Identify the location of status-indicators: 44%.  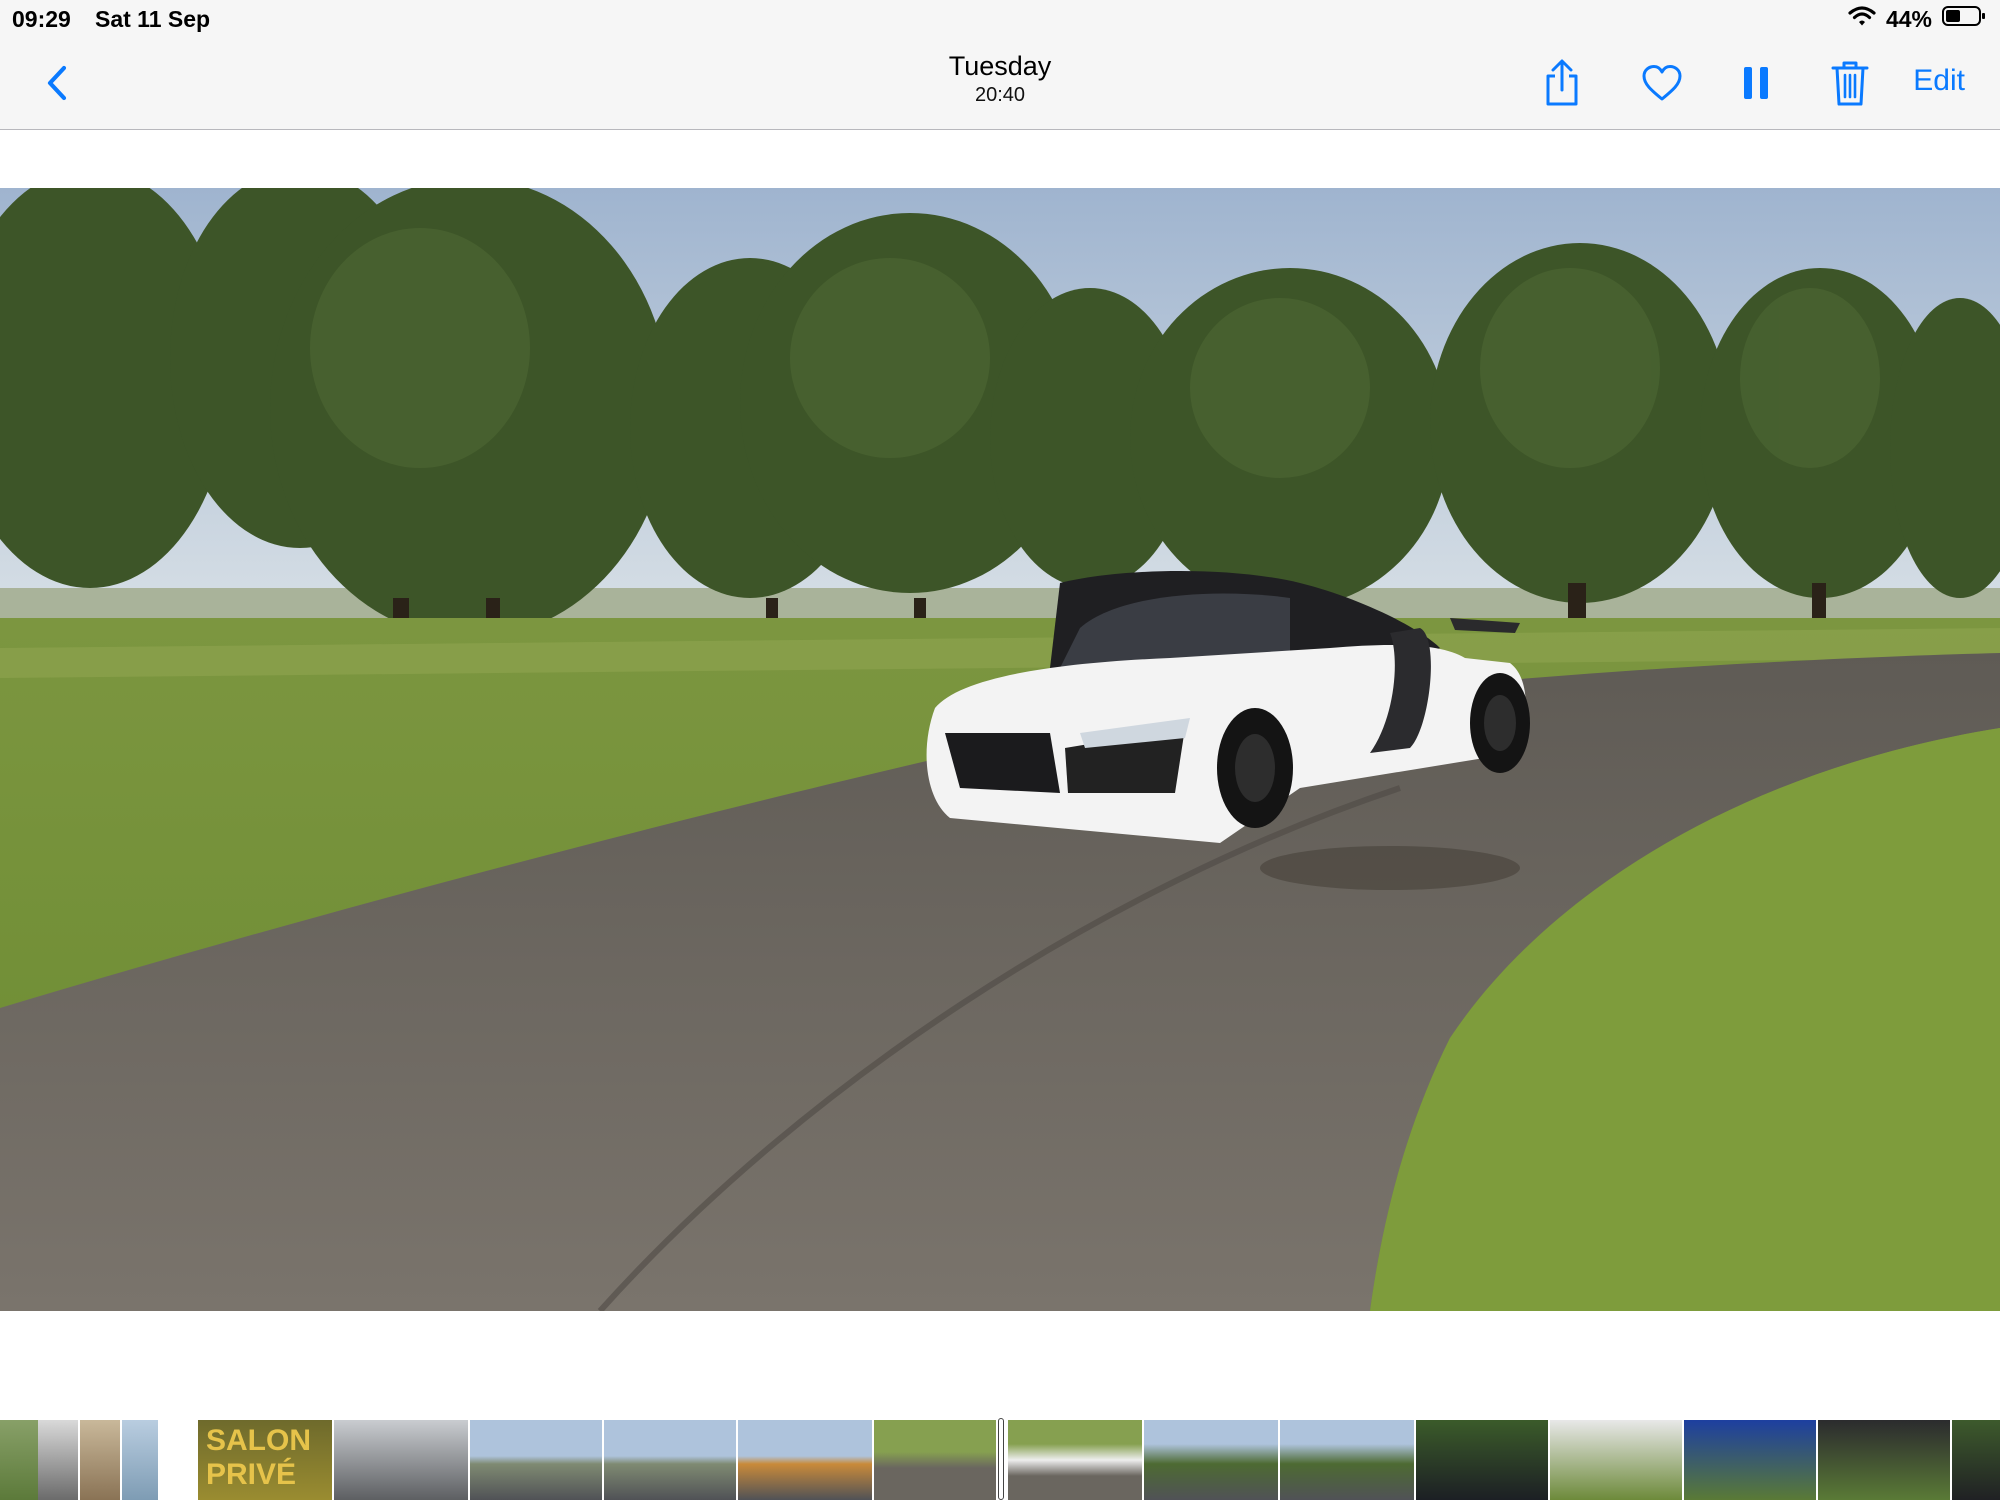
(1917, 19).